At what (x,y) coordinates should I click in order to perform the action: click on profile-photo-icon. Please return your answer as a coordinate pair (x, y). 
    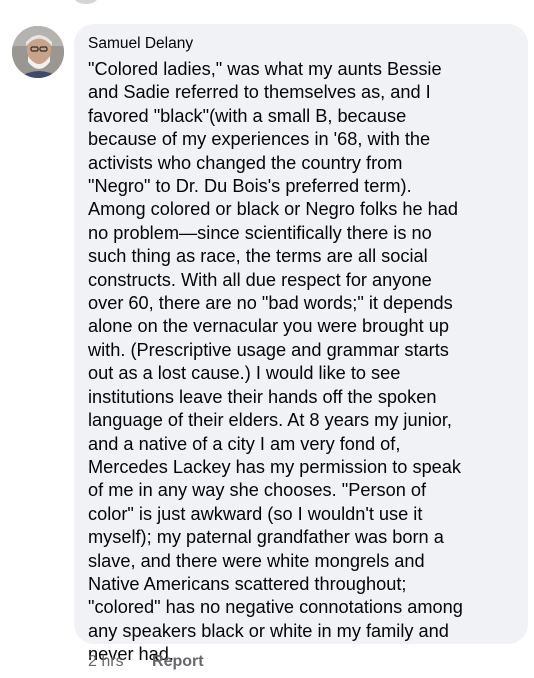
    Looking at the image, I should click on (38, 52).